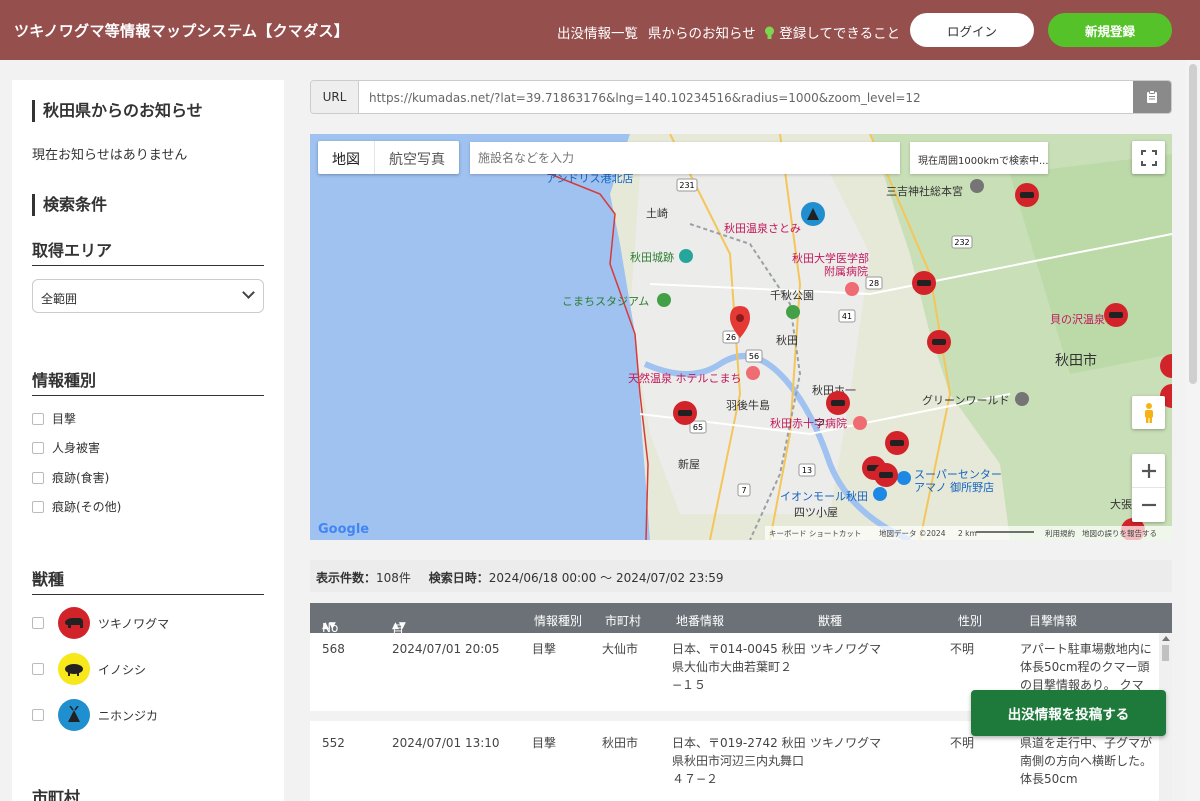  What do you see at coordinates (689, 685) in the screenshot?
I see `cell-address: −１５` at bounding box center [689, 685].